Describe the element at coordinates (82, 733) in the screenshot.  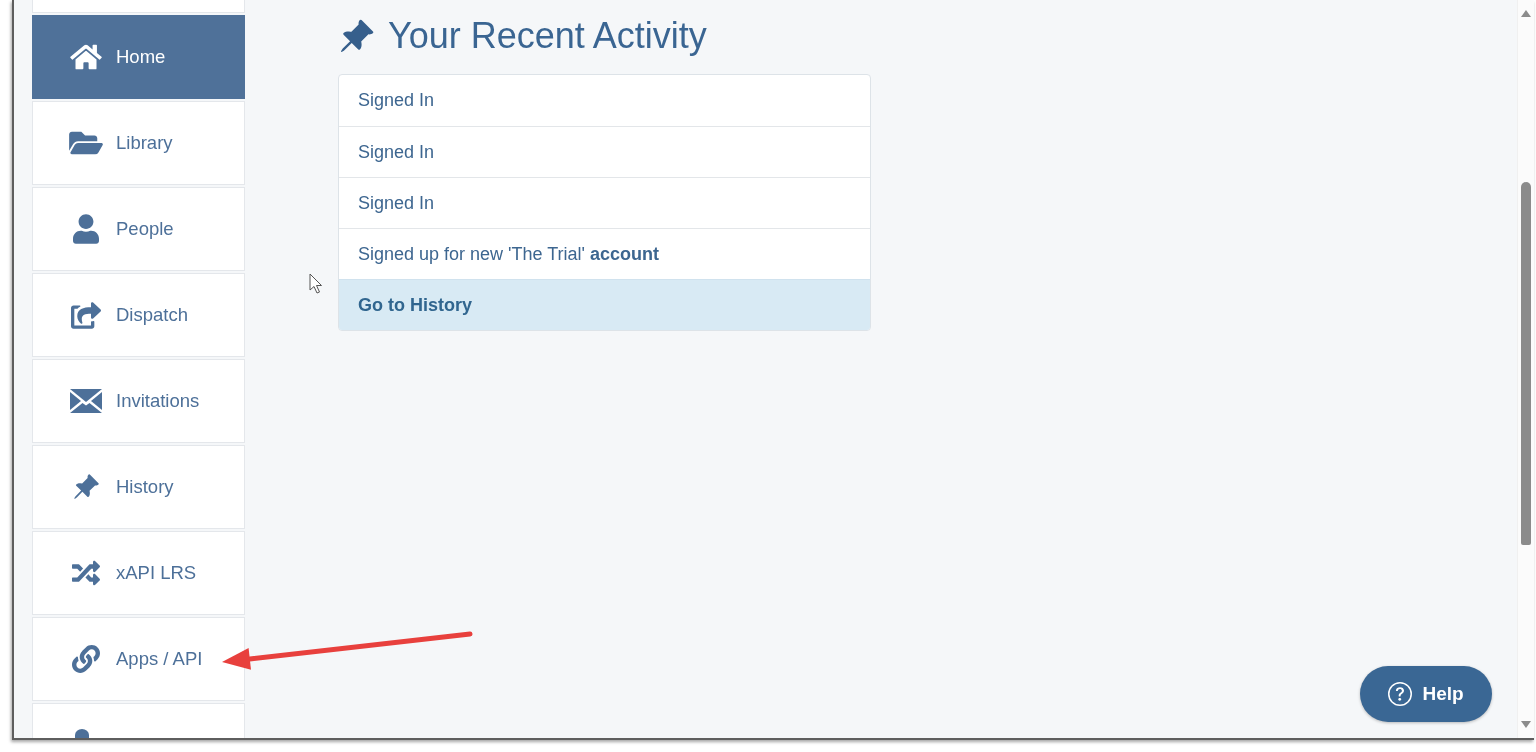
I see `arch-icon` at that location.